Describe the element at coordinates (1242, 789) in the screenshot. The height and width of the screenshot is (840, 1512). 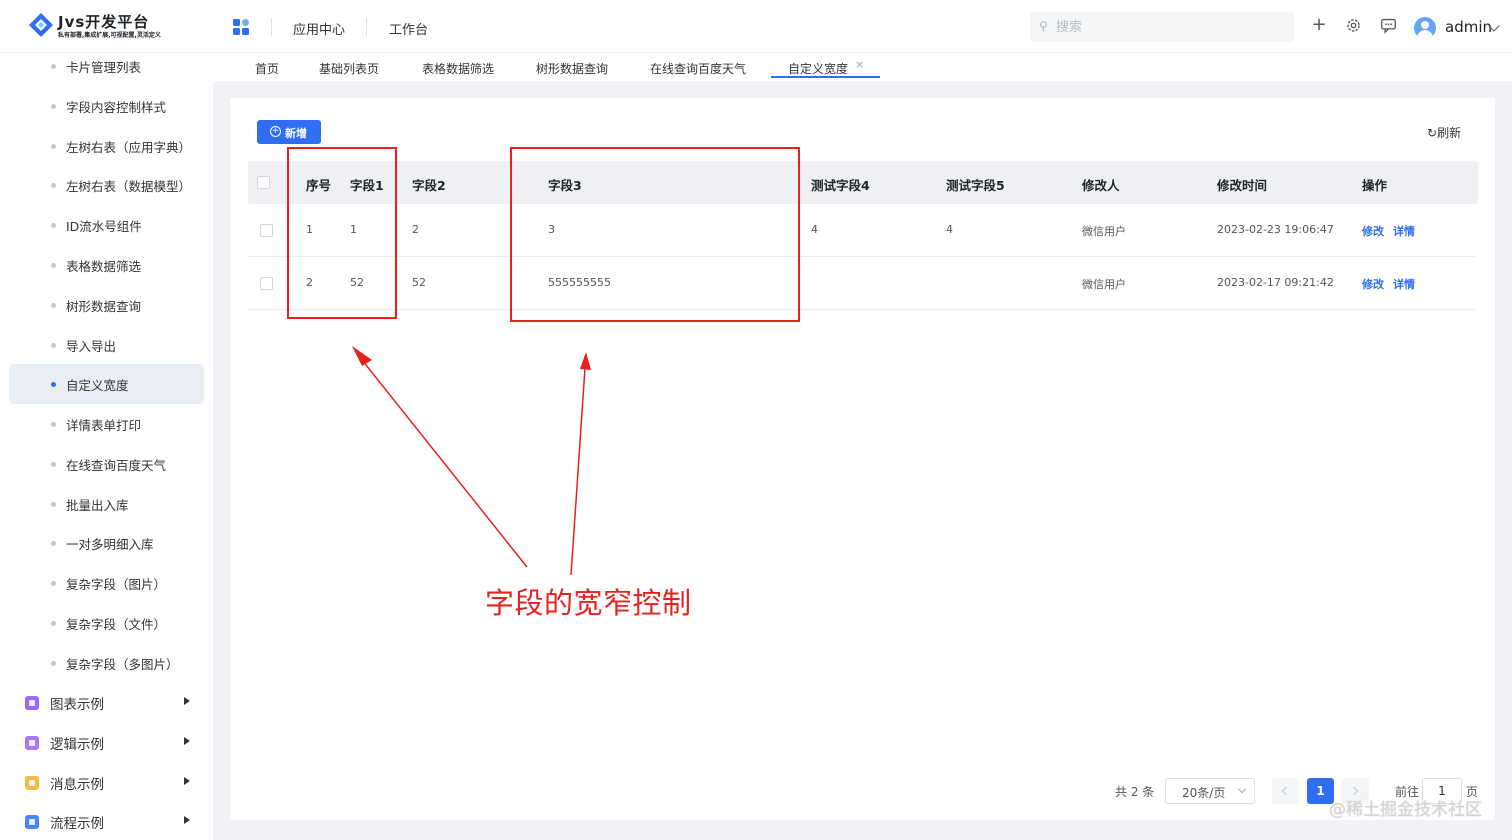
I see `chevron-down-icon` at that location.